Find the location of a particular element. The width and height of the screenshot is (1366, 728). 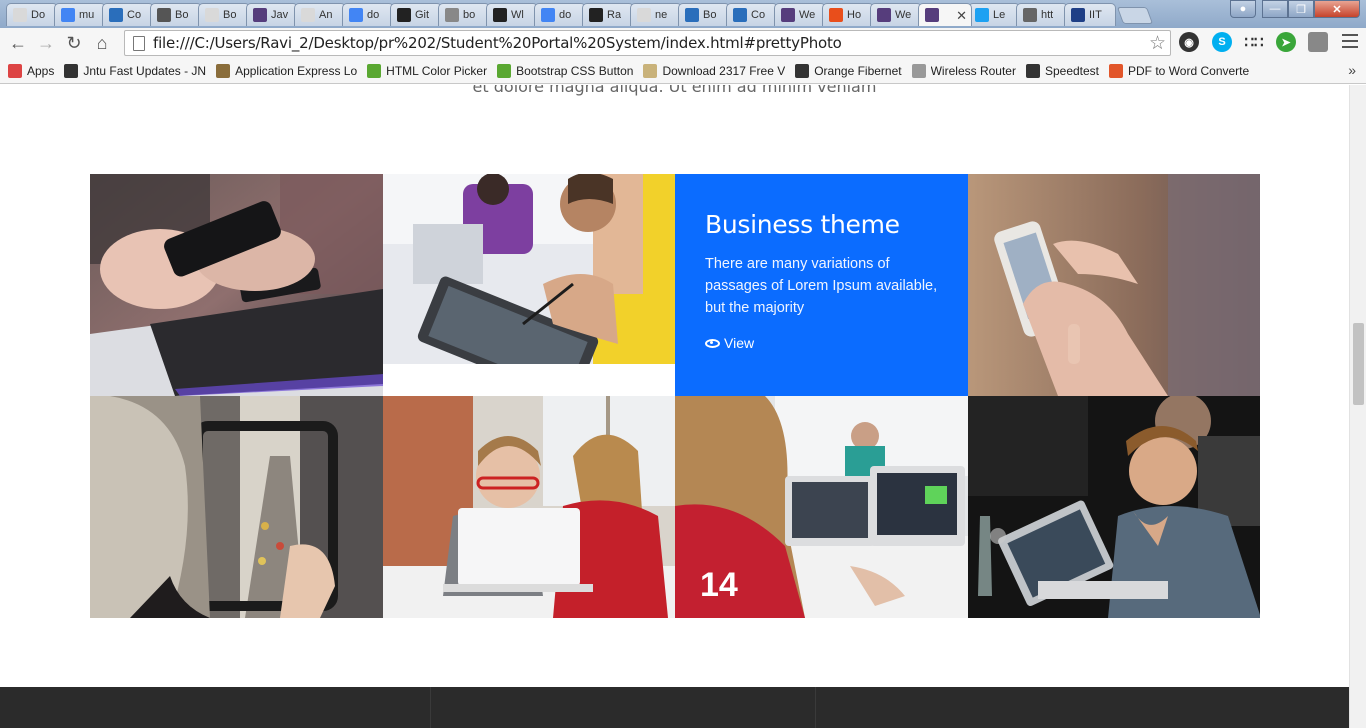

portfolio-item-man-laptop is located at coordinates (1113, 507).